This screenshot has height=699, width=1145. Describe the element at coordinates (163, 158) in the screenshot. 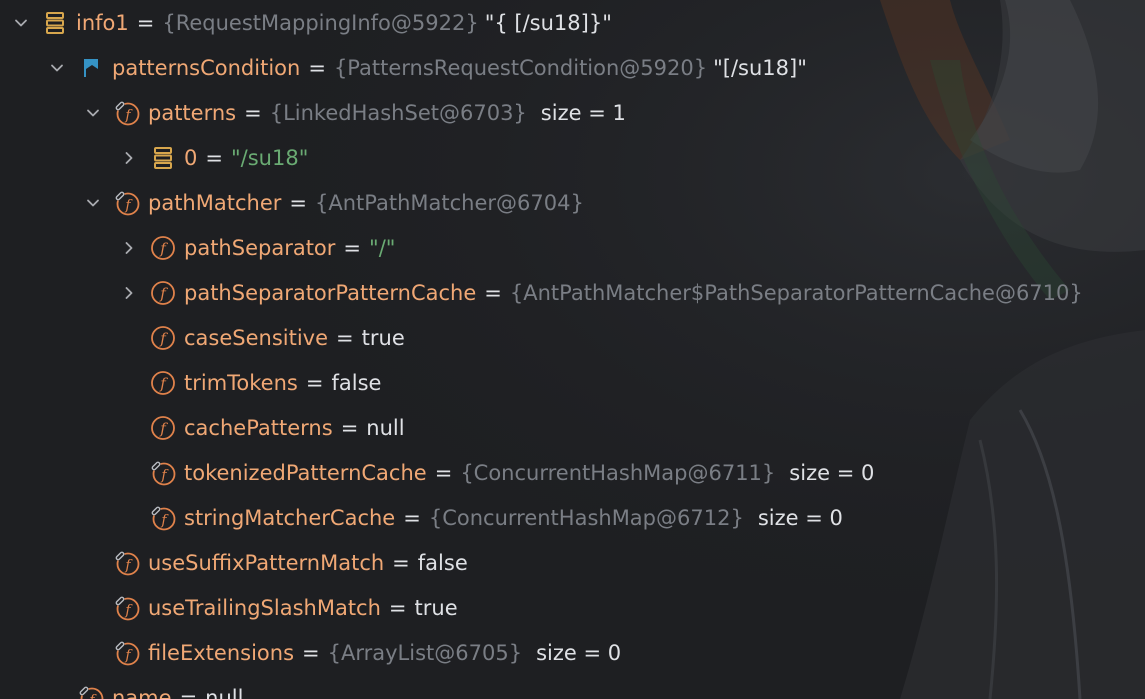

I see `stack-icon` at that location.